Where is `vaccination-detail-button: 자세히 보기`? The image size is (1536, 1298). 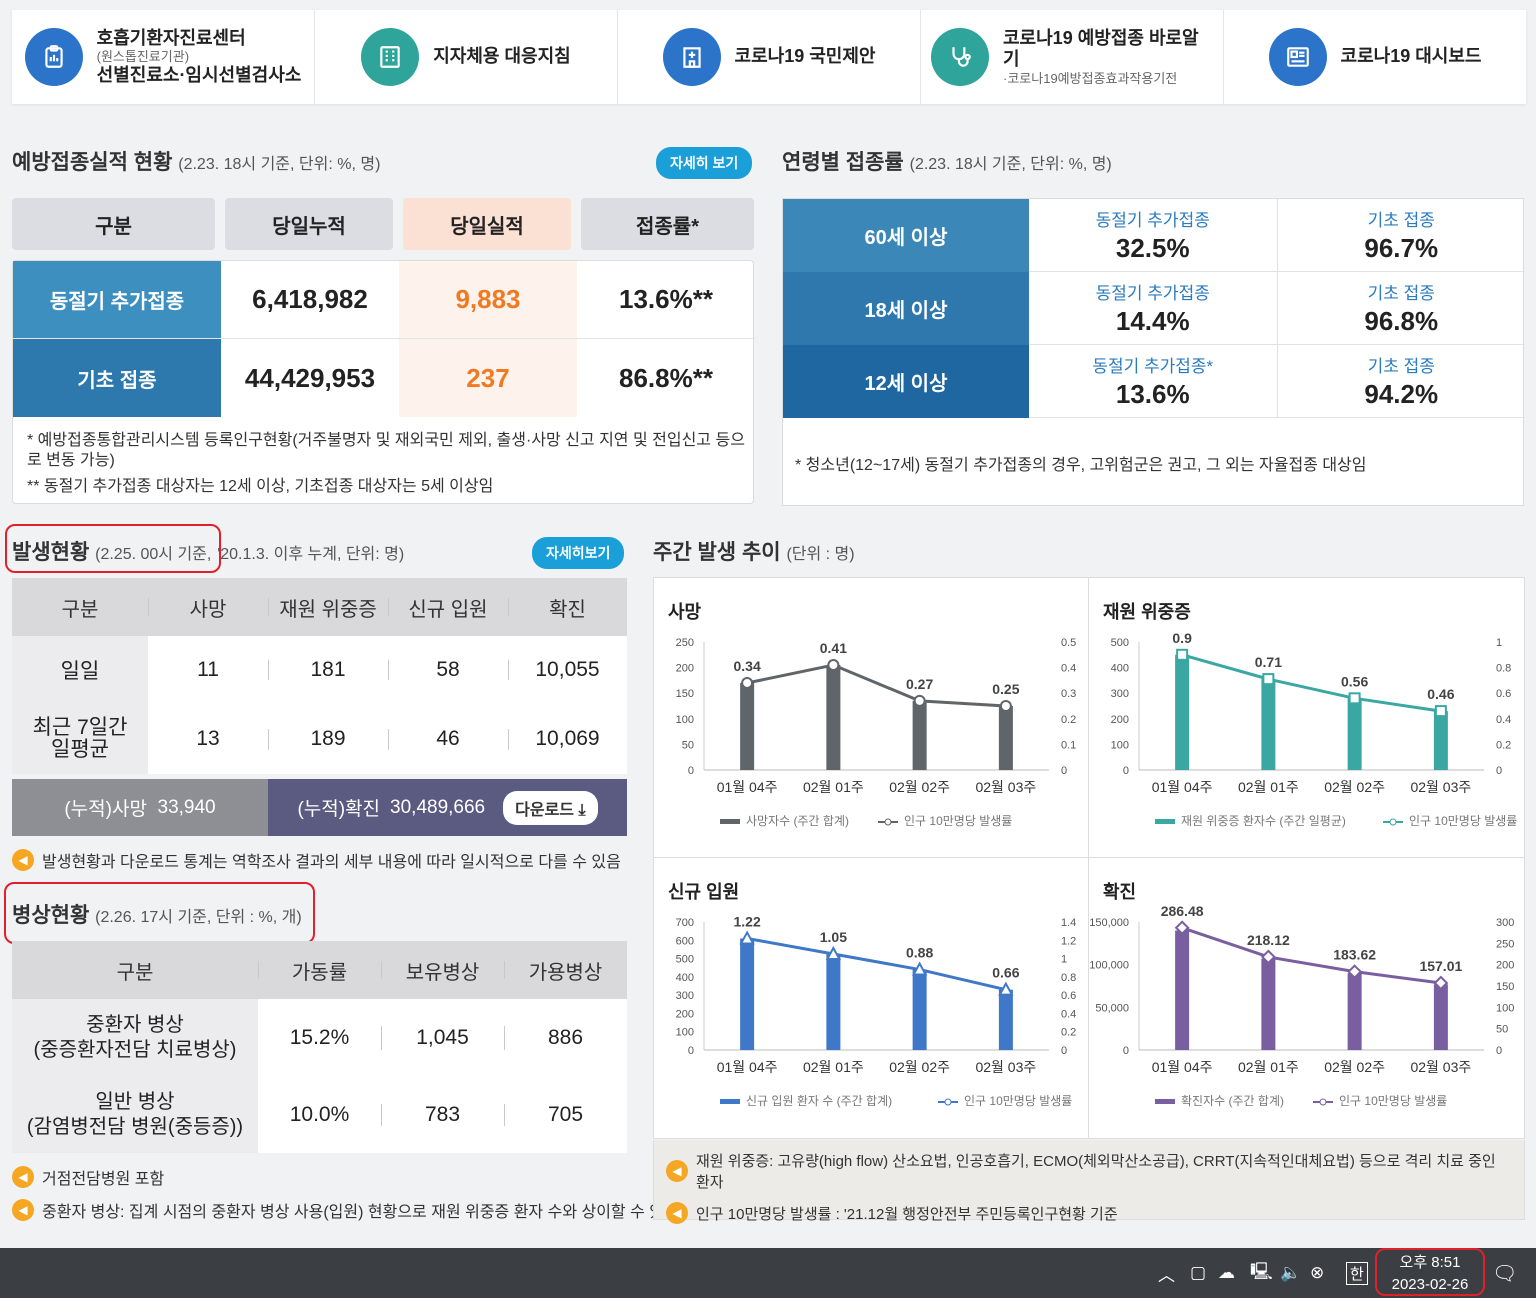
vaccination-detail-button: 자세히 보기 is located at coordinates (704, 163).